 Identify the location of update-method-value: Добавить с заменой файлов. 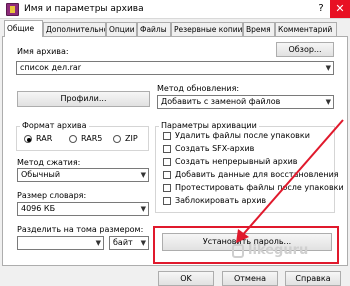
(221, 101).